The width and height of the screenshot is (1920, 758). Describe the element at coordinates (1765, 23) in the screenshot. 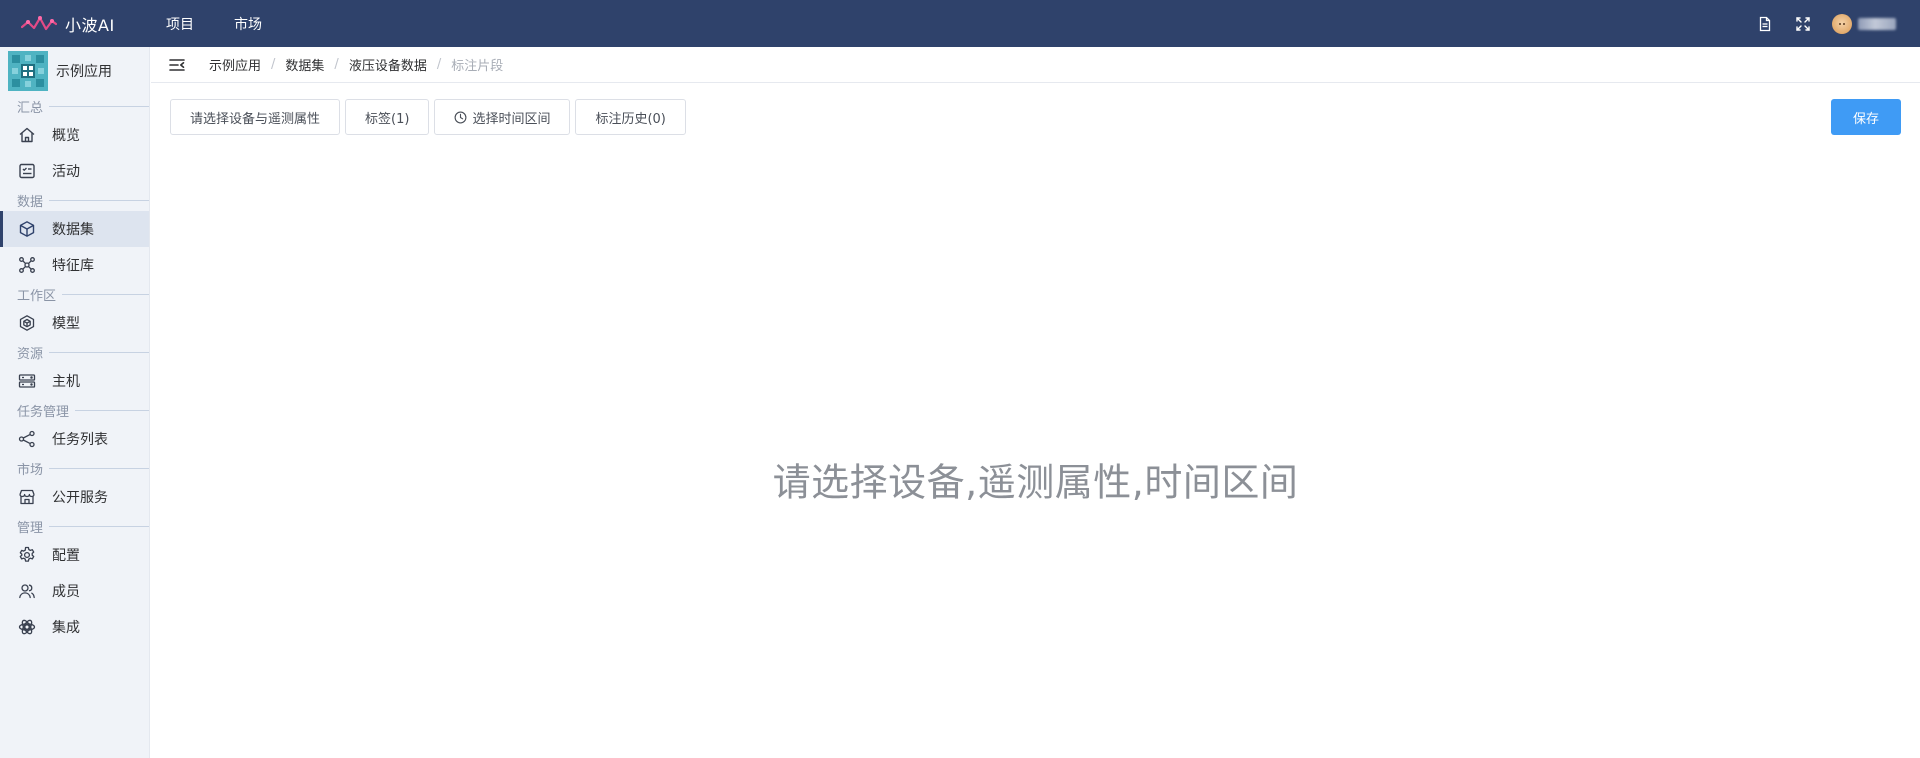

I see `document-icon` at that location.